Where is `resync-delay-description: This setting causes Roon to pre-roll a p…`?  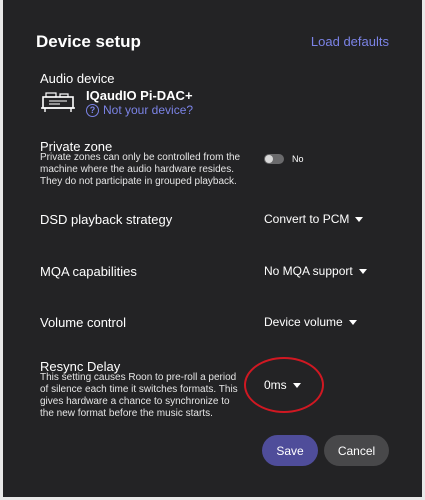 resync-delay-description: This setting causes Roon to pre-roll a p… is located at coordinates (139, 395).